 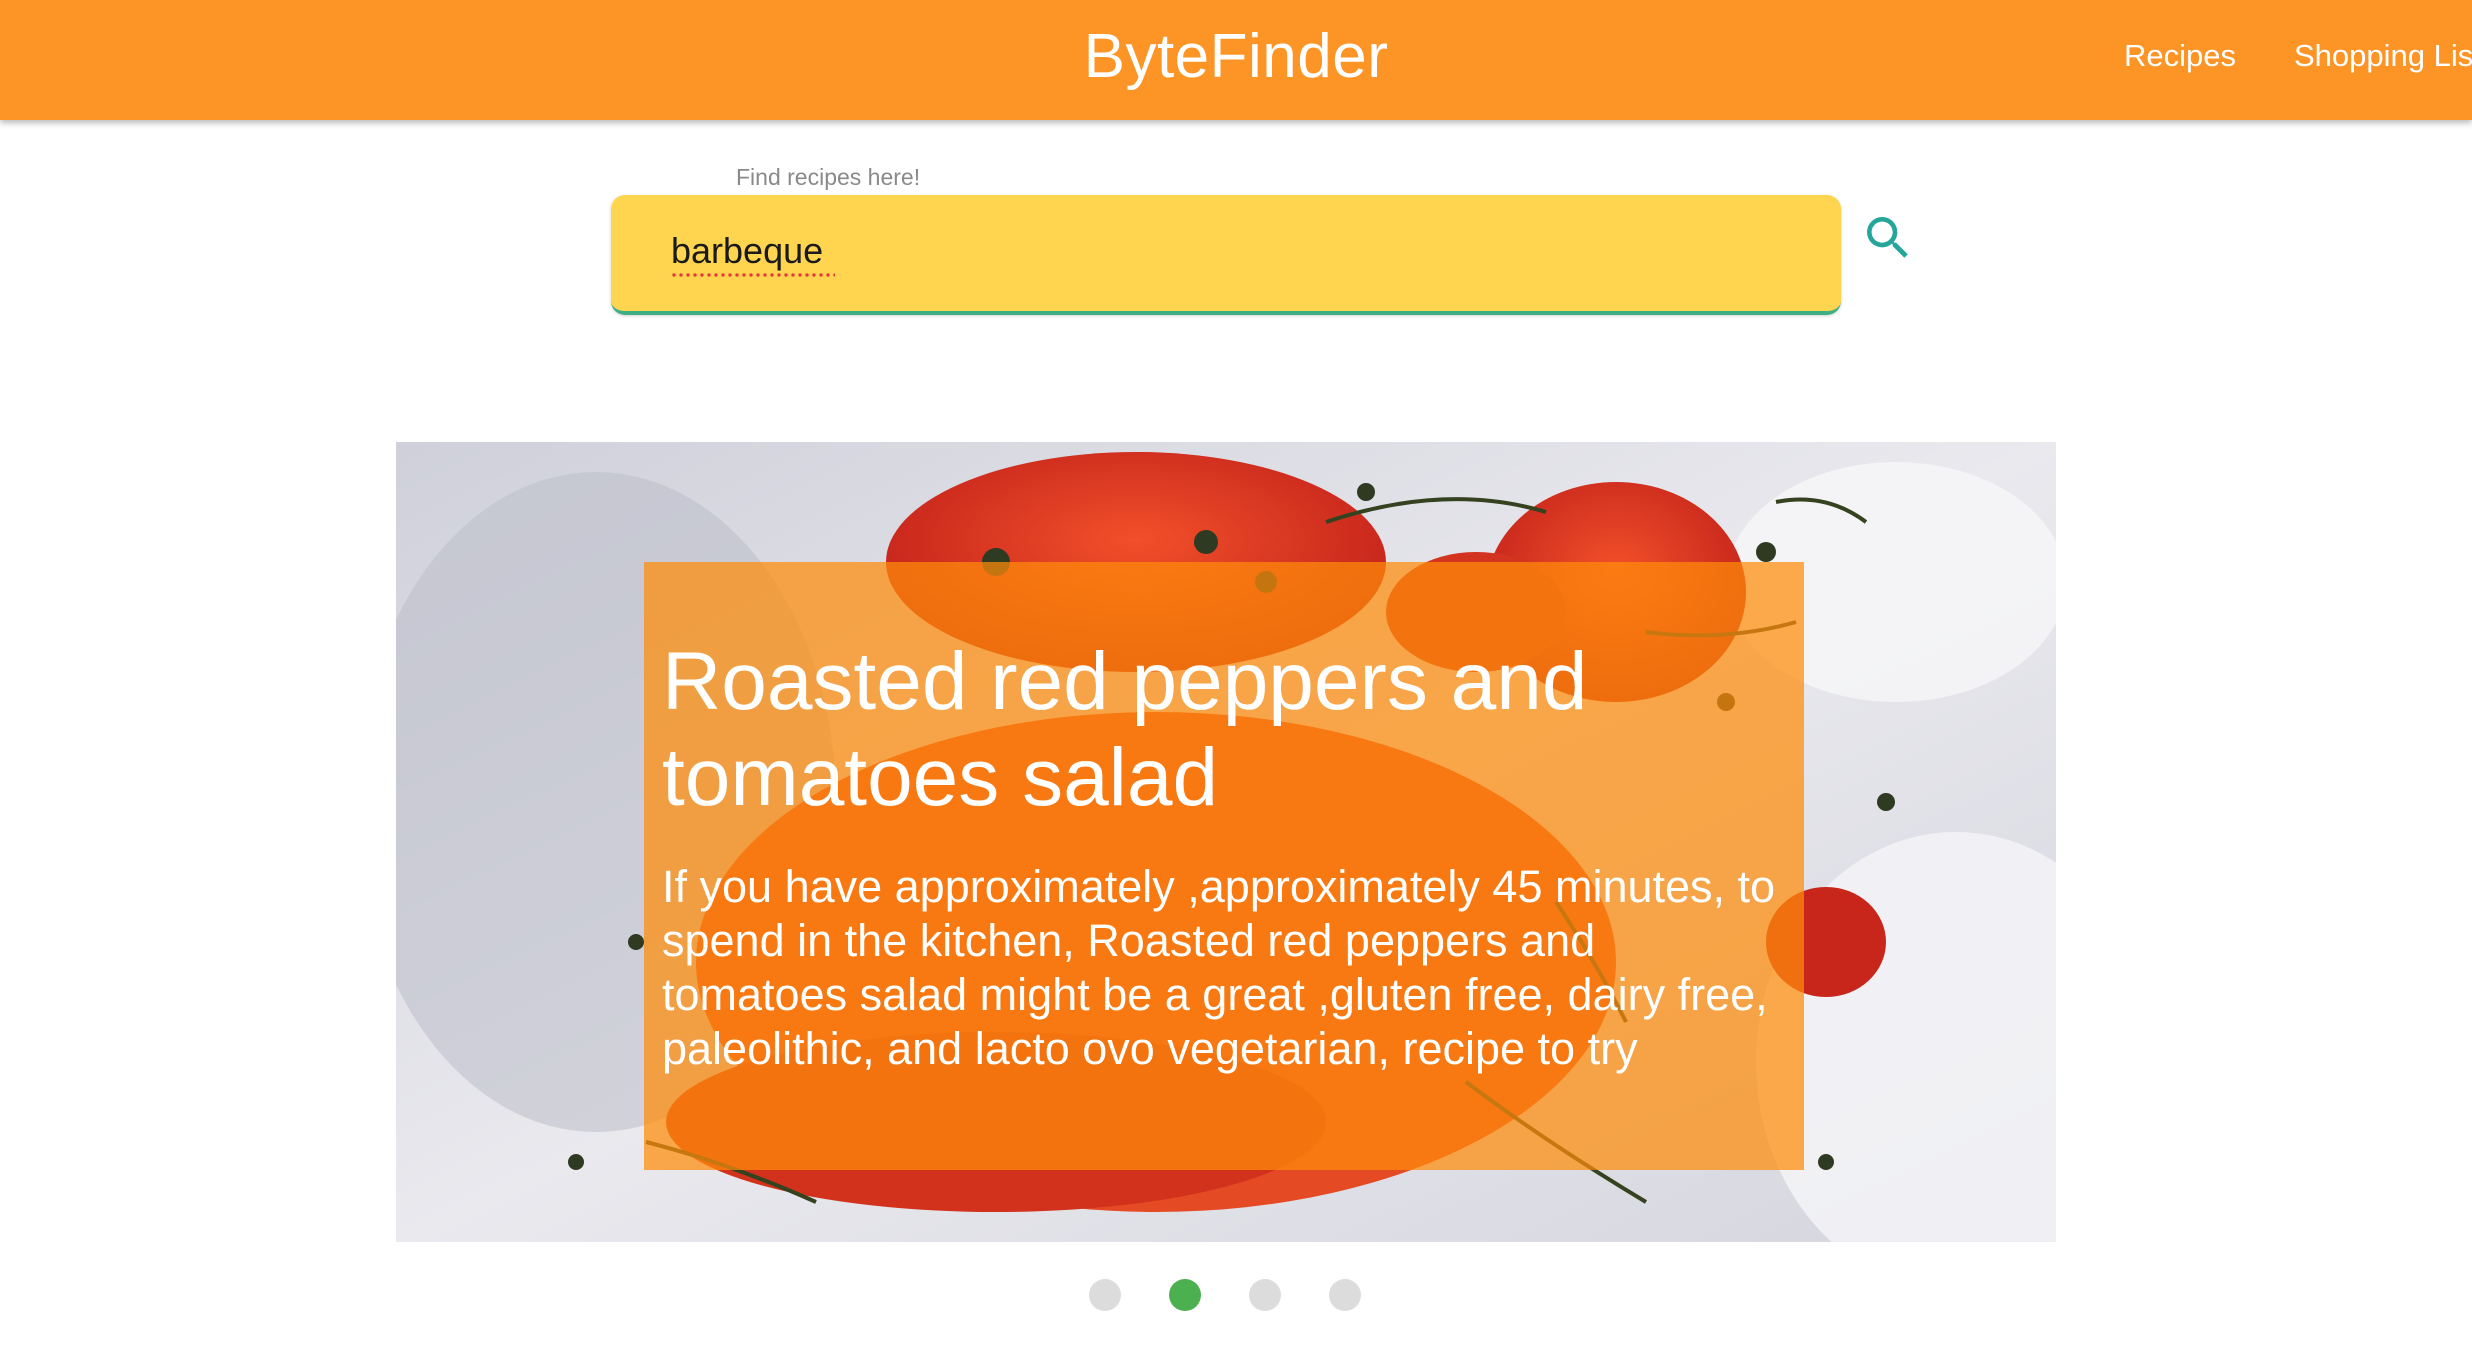 I want to click on search-icon, so click(x=1887, y=237).